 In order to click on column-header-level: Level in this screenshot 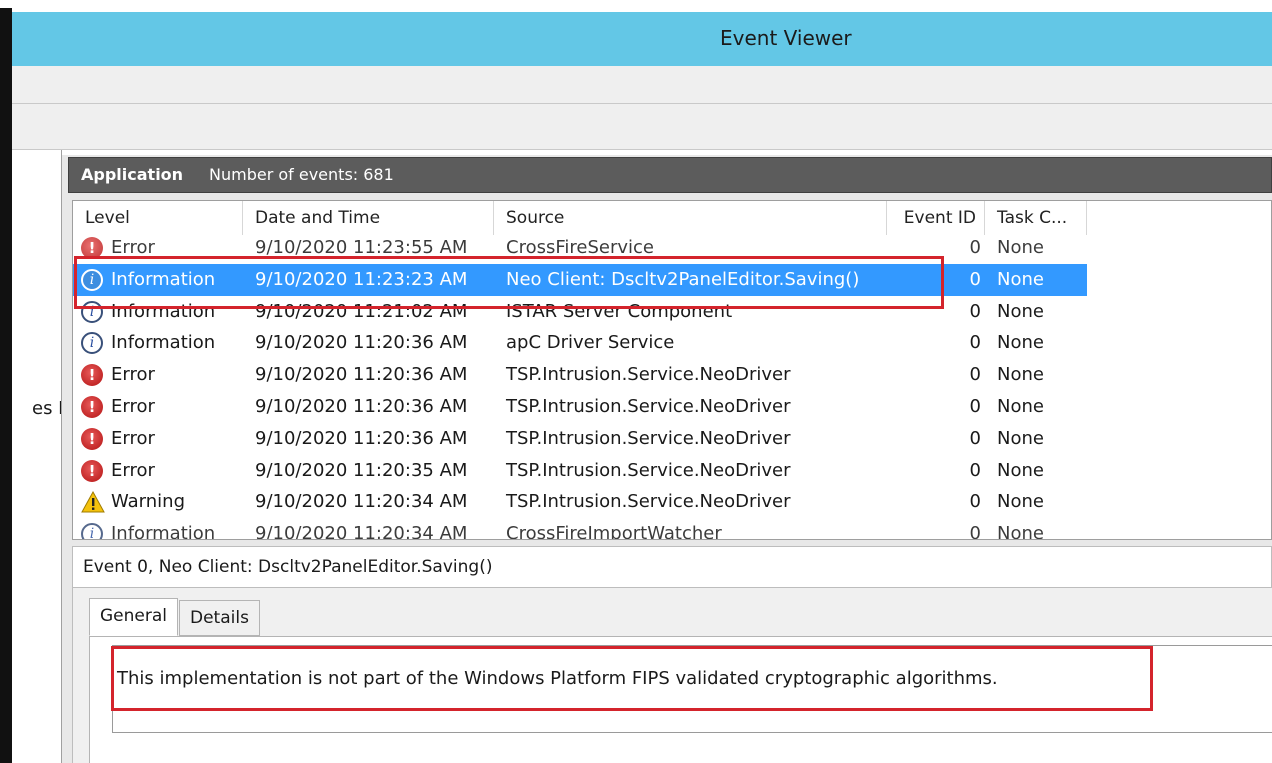, I will do `click(158, 218)`.